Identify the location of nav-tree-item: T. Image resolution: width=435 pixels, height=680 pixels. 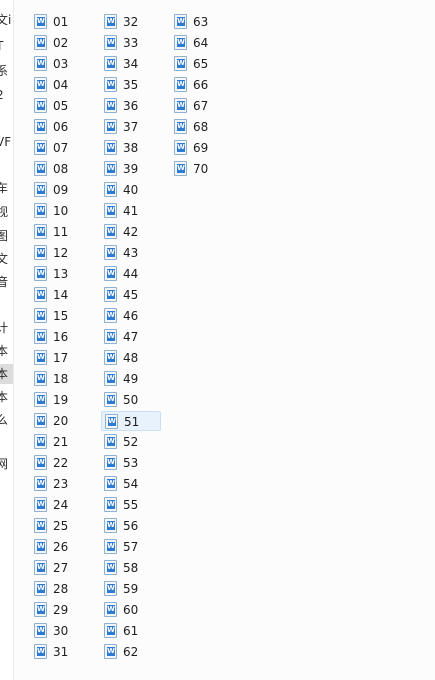
(6, 46).